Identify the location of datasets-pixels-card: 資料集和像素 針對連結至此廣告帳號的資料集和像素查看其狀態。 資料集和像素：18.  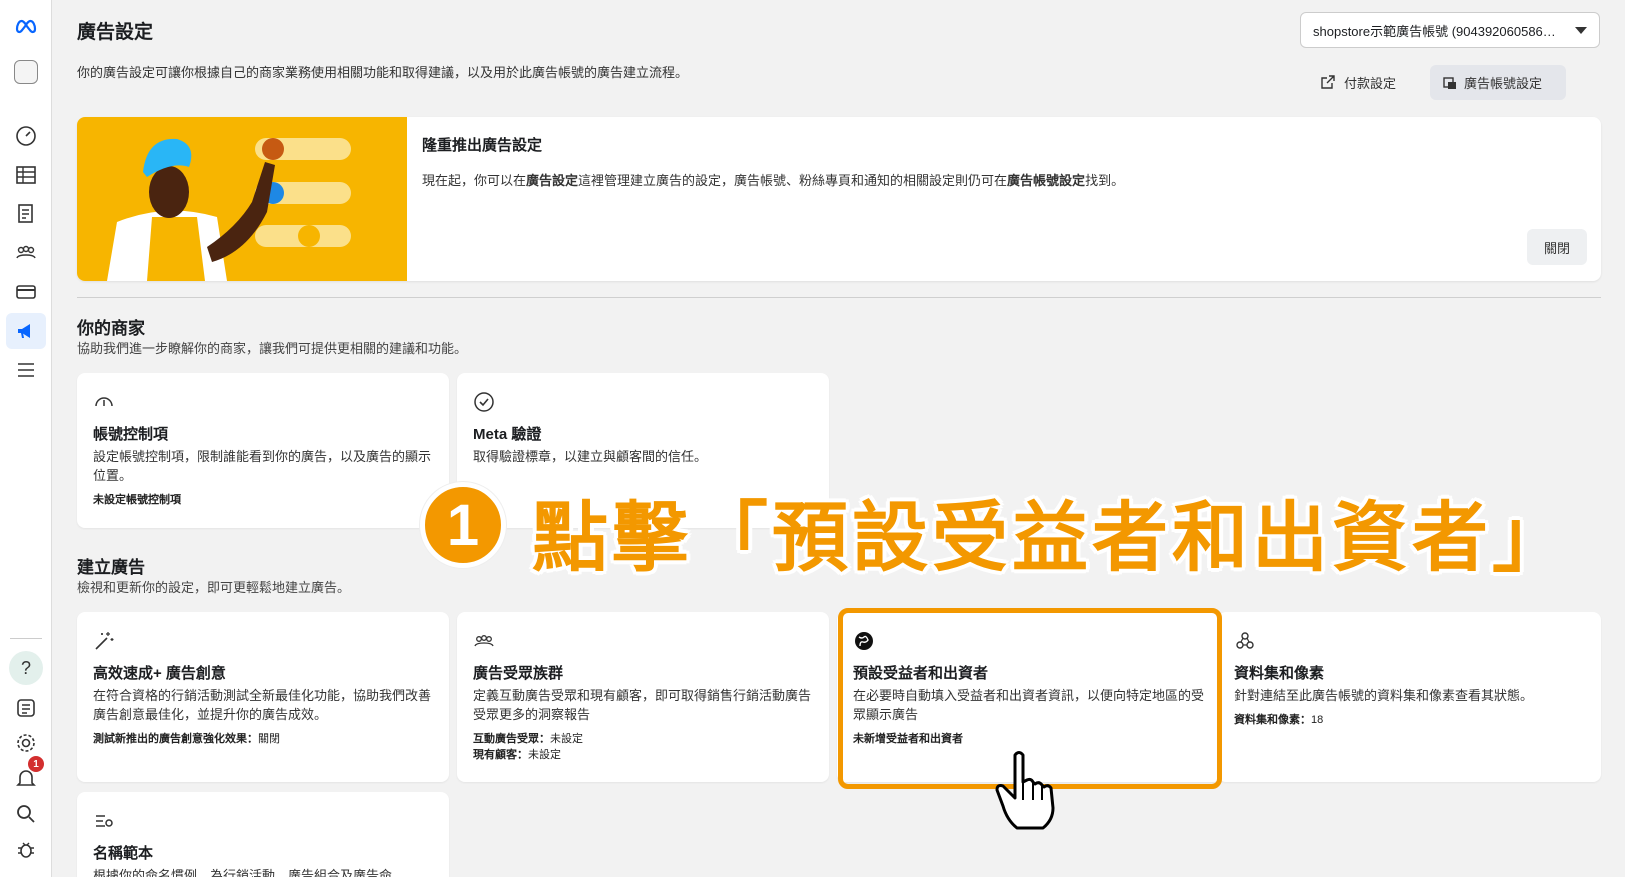
(1409, 697).